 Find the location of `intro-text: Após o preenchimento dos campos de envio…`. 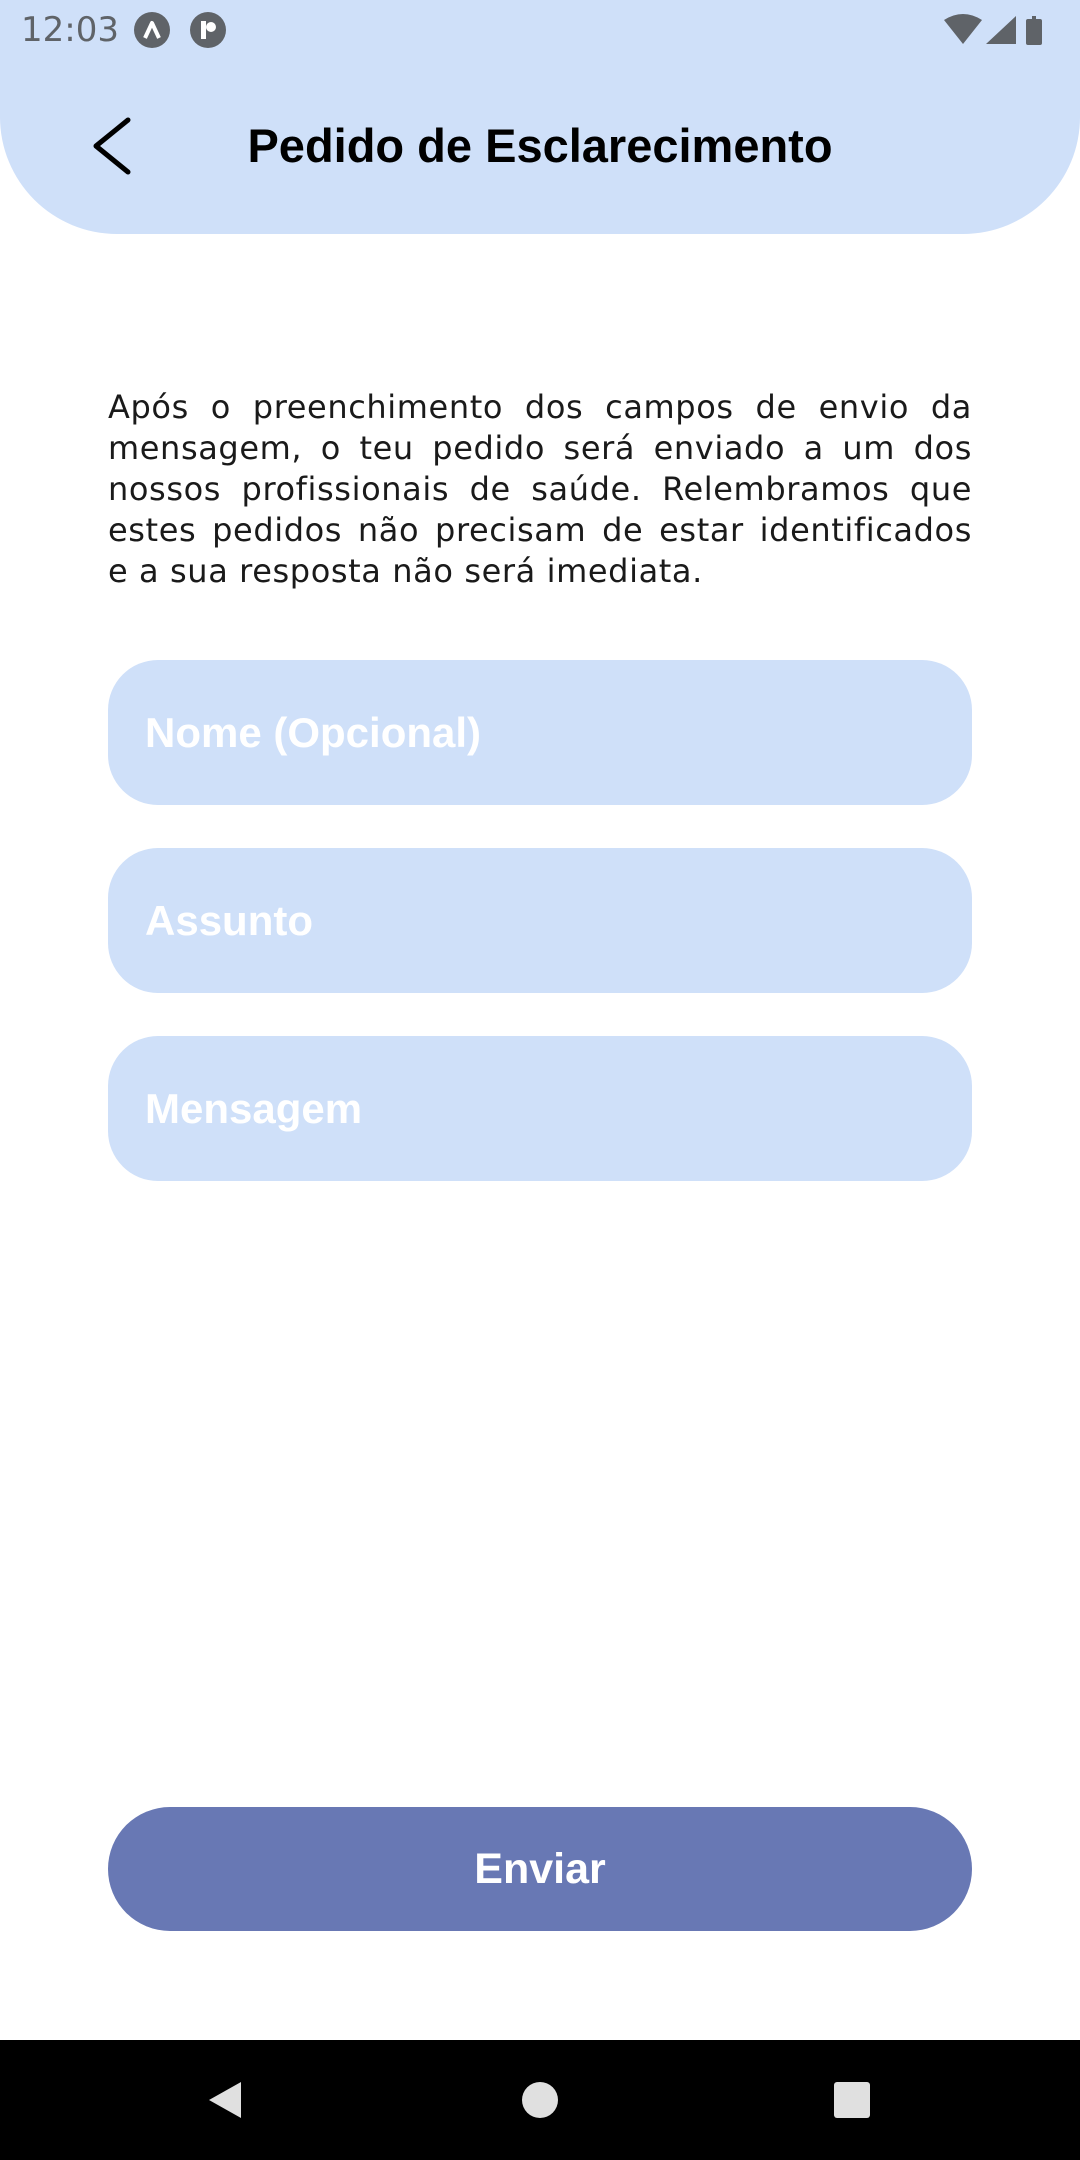

intro-text: Após o preenchimento dos campos de envio… is located at coordinates (540, 489).